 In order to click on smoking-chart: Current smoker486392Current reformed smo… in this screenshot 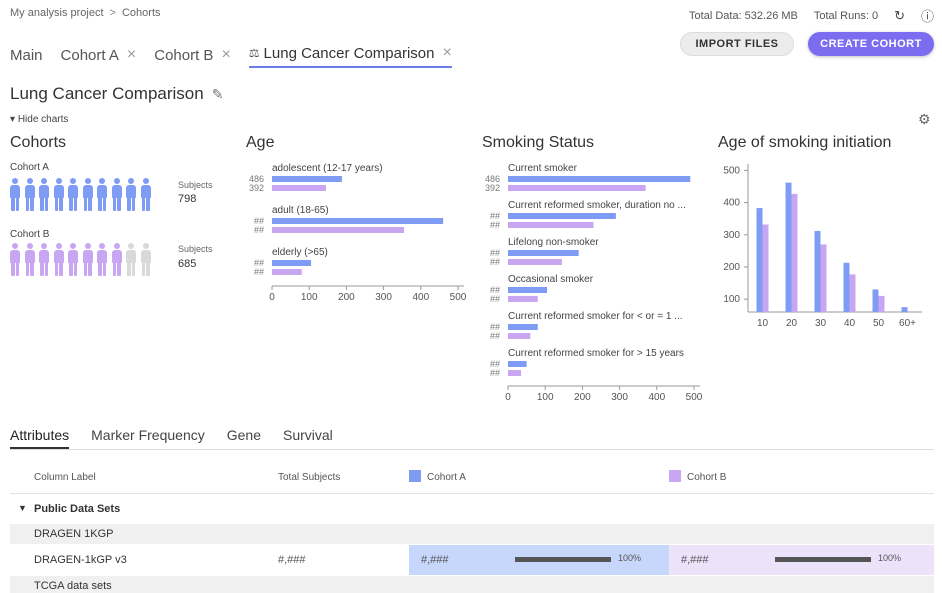, I will do `click(594, 283)`.